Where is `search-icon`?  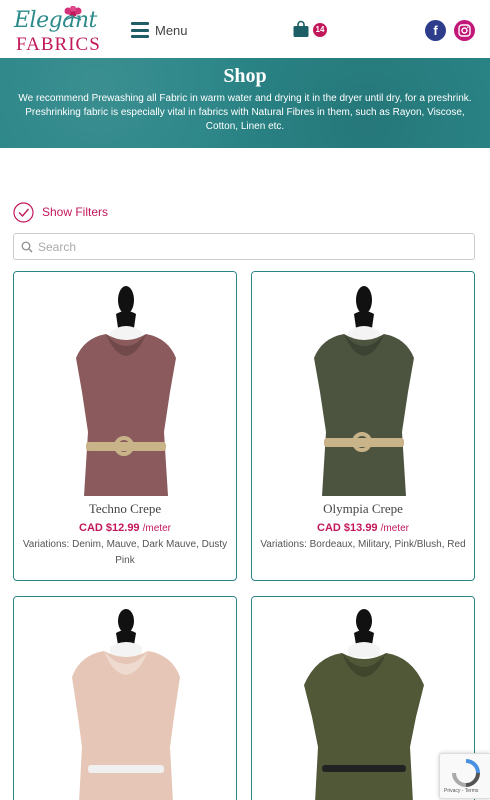
search-icon is located at coordinates (27, 246).